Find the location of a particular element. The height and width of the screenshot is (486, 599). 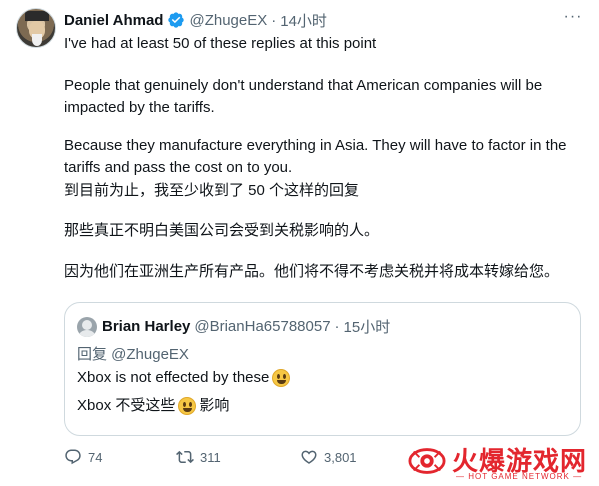

retweet-button: 311 is located at coordinates (198, 457).